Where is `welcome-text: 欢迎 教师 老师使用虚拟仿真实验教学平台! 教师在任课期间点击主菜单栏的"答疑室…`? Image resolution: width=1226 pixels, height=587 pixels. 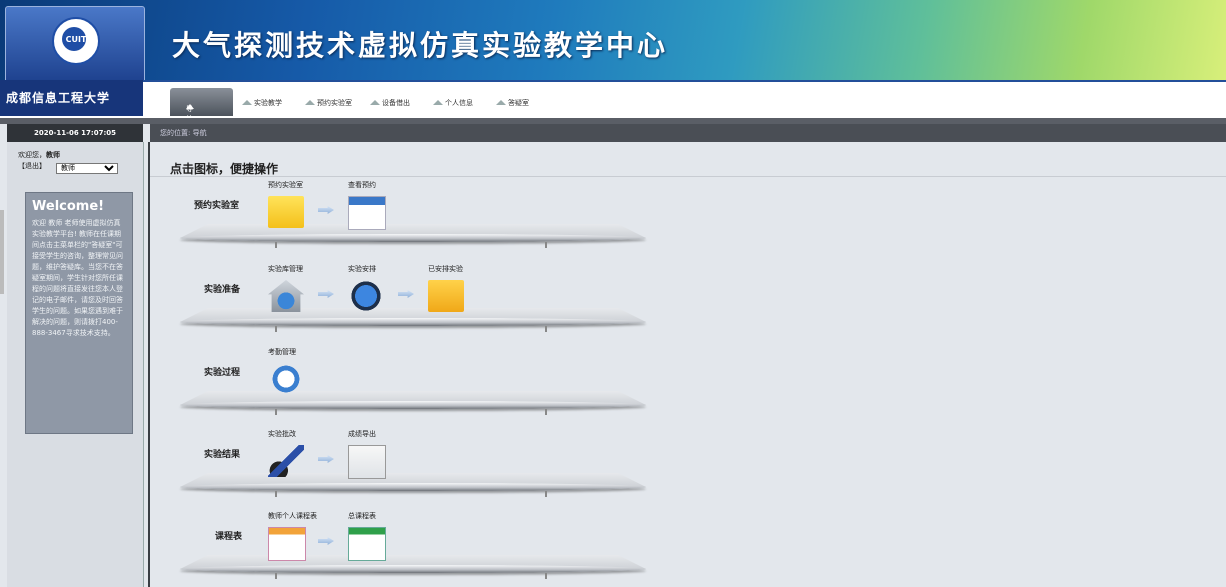 welcome-text: 欢迎 教师 老师使用虚拟仿真实验教学平台! 教师在任课期间点击主菜单栏的"答疑室… is located at coordinates (77, 278).